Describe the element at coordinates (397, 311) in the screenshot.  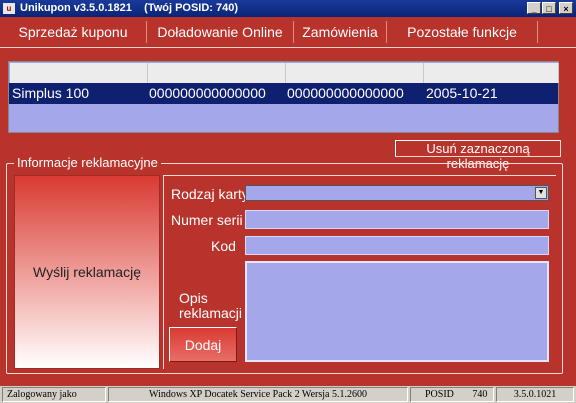
I see `description-textarea` at that location.